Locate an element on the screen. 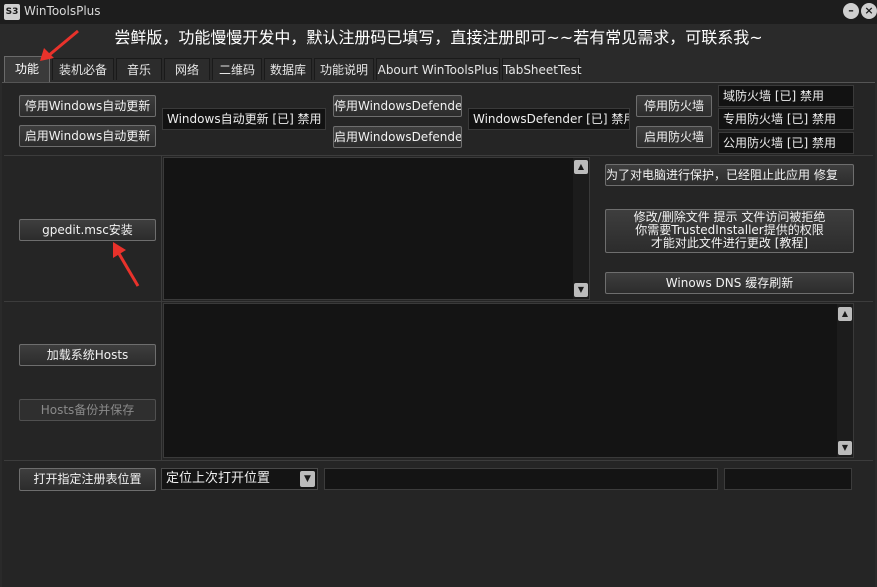  tab-qrcode: 二维码 is located at coordinates (237, 69).